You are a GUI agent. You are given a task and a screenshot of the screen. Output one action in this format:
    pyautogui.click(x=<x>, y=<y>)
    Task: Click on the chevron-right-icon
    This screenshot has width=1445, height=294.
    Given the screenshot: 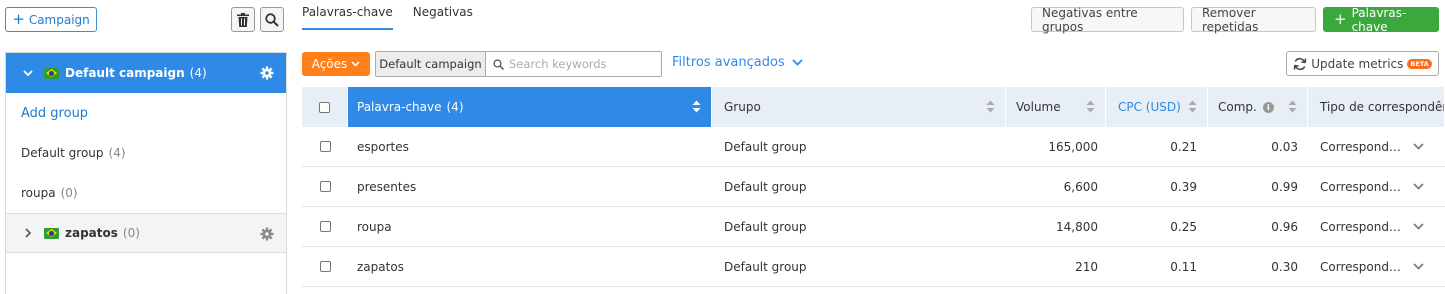 What is the action you would take?
    pyautogui.click(x=28, y=233)
    